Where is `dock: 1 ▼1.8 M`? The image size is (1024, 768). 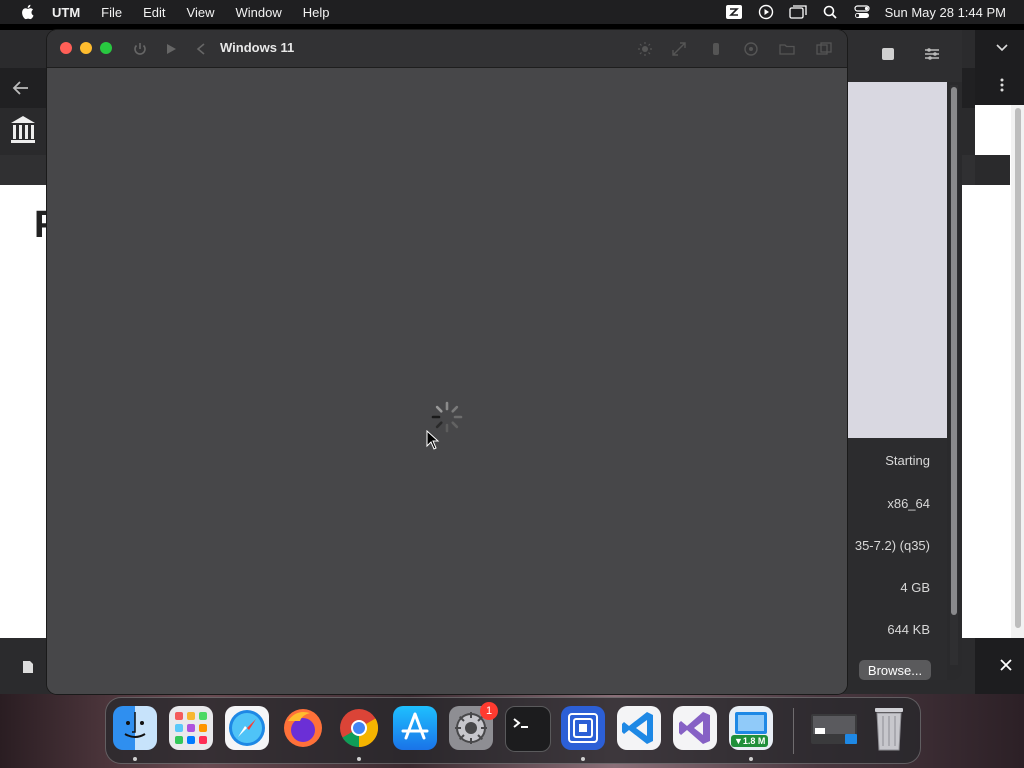
dock: 1 ▼1.8 M is located at coordinates (513, 730).